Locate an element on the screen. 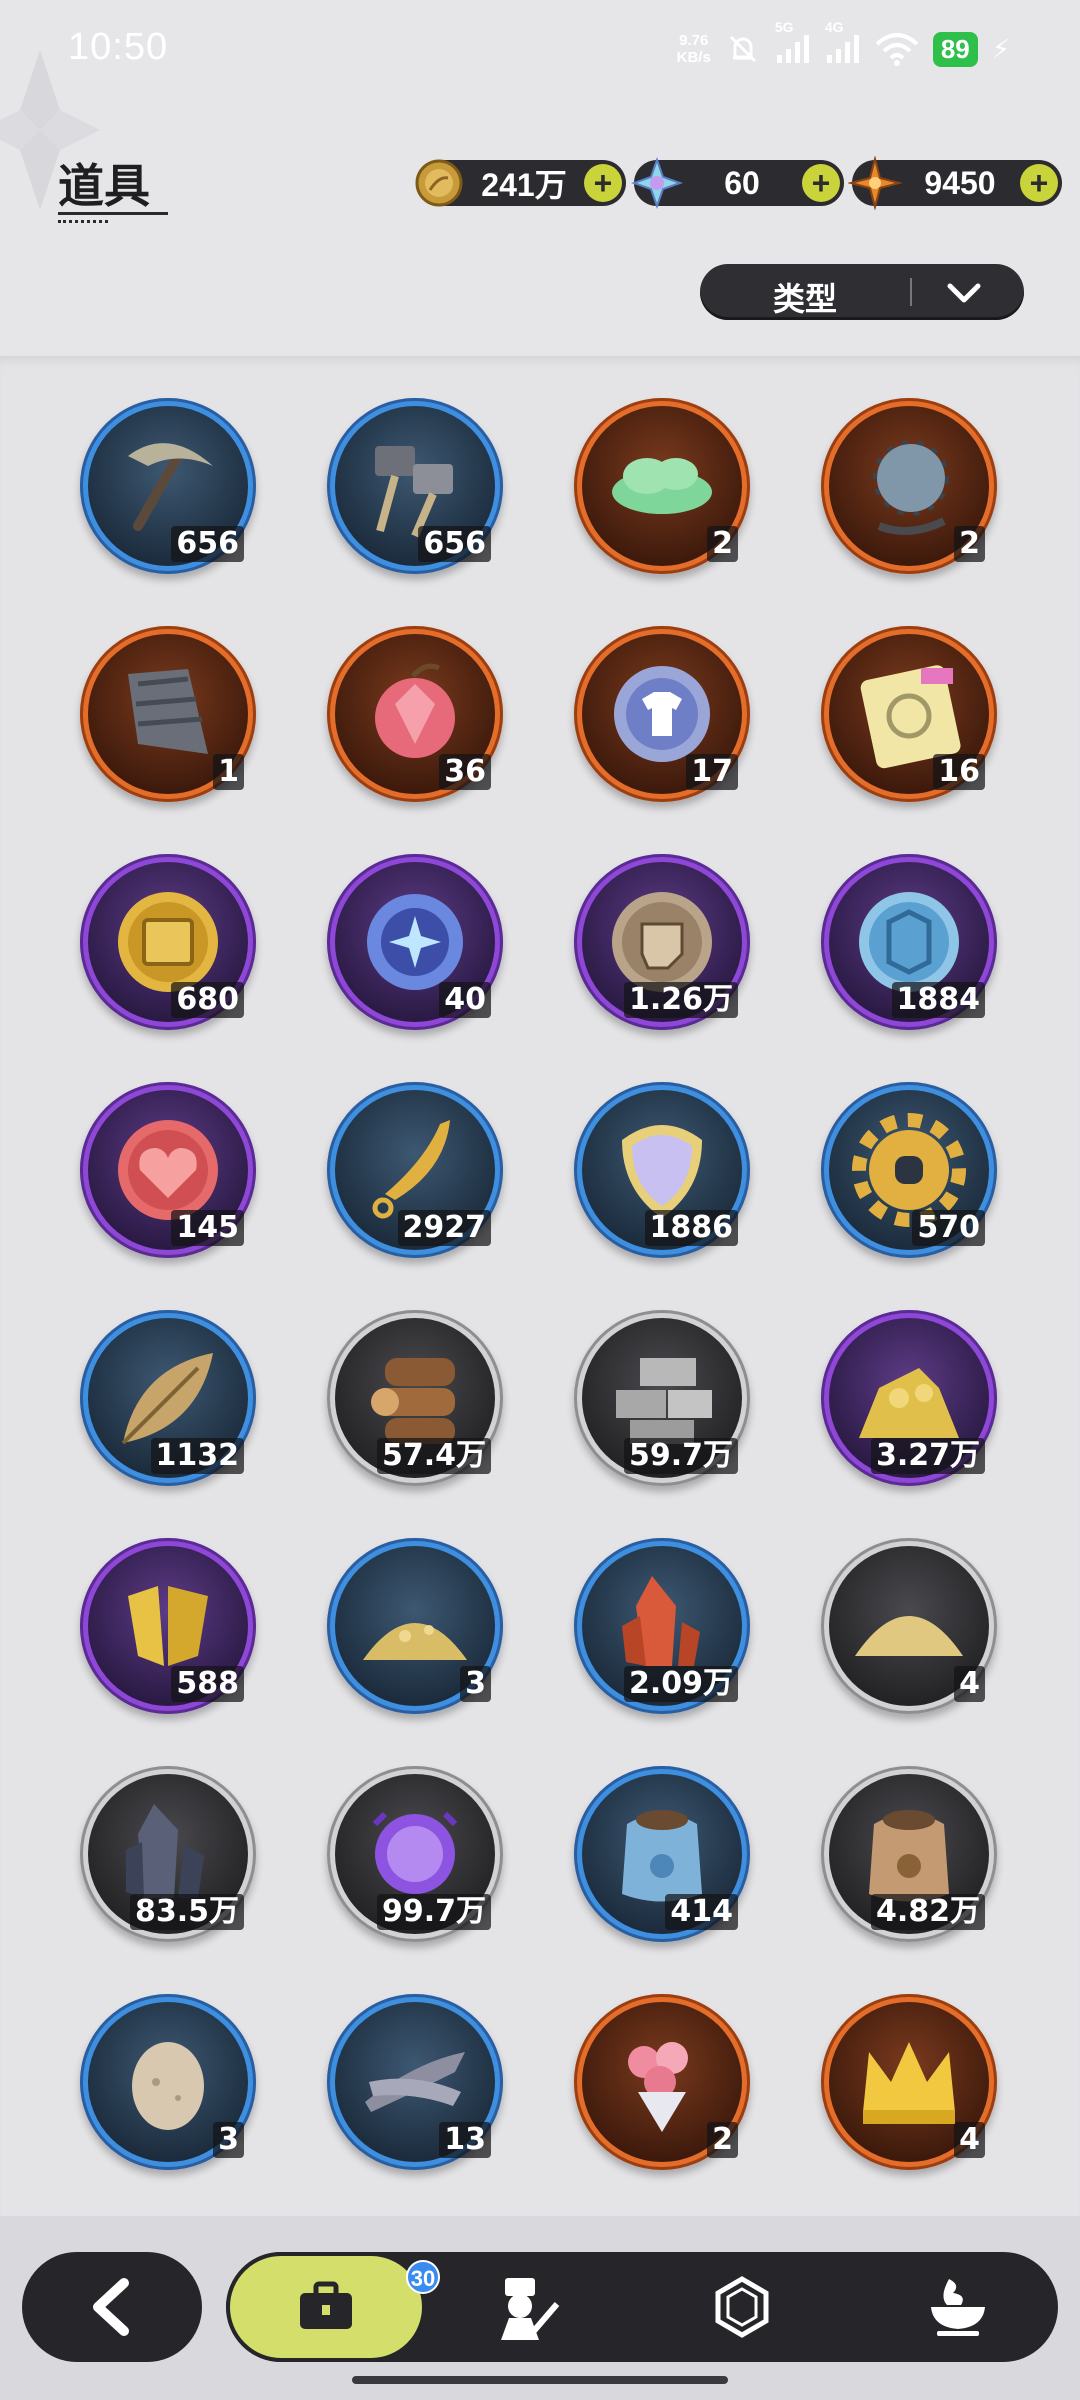 The height and width of the screenshot is (2400, 1080). inventory-item-wood-logs: 57.4万 is located at coordinates (415, 1398).